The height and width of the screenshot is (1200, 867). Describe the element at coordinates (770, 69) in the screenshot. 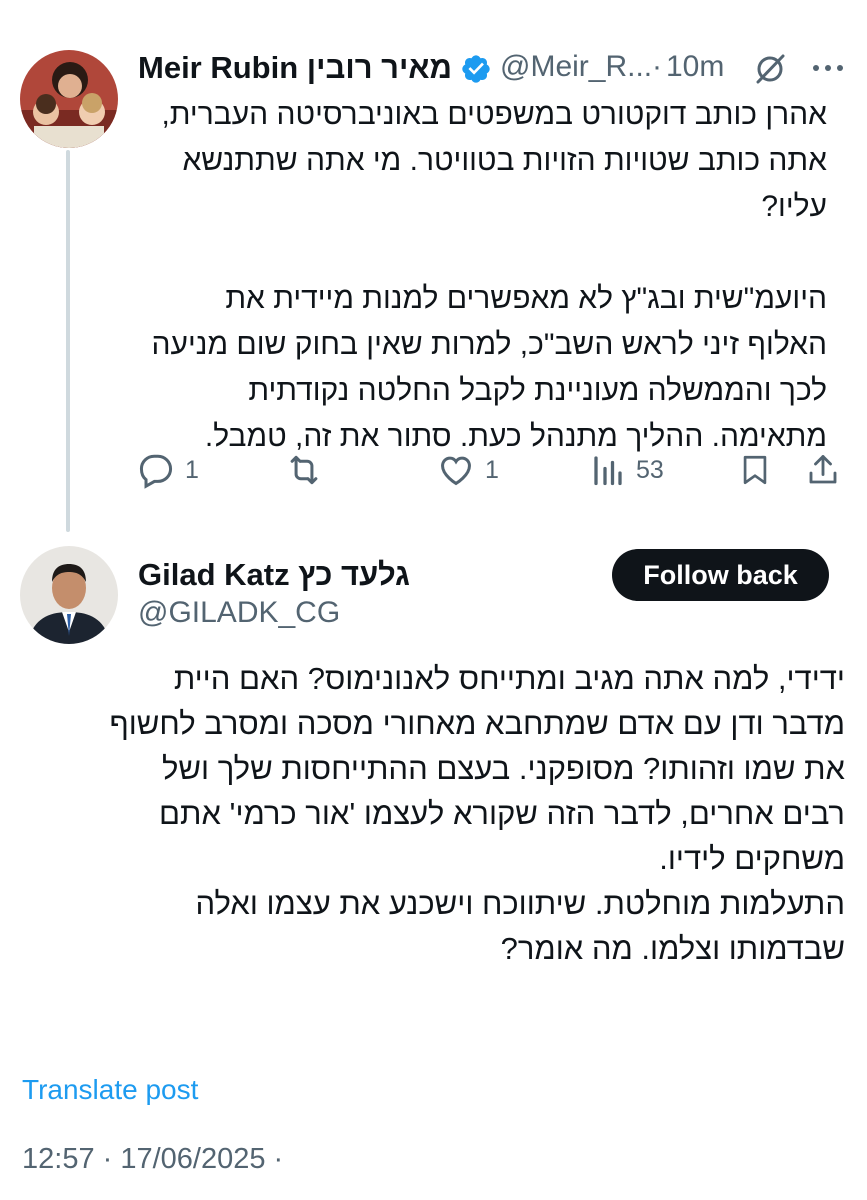

I see `grok-icon` at that location.